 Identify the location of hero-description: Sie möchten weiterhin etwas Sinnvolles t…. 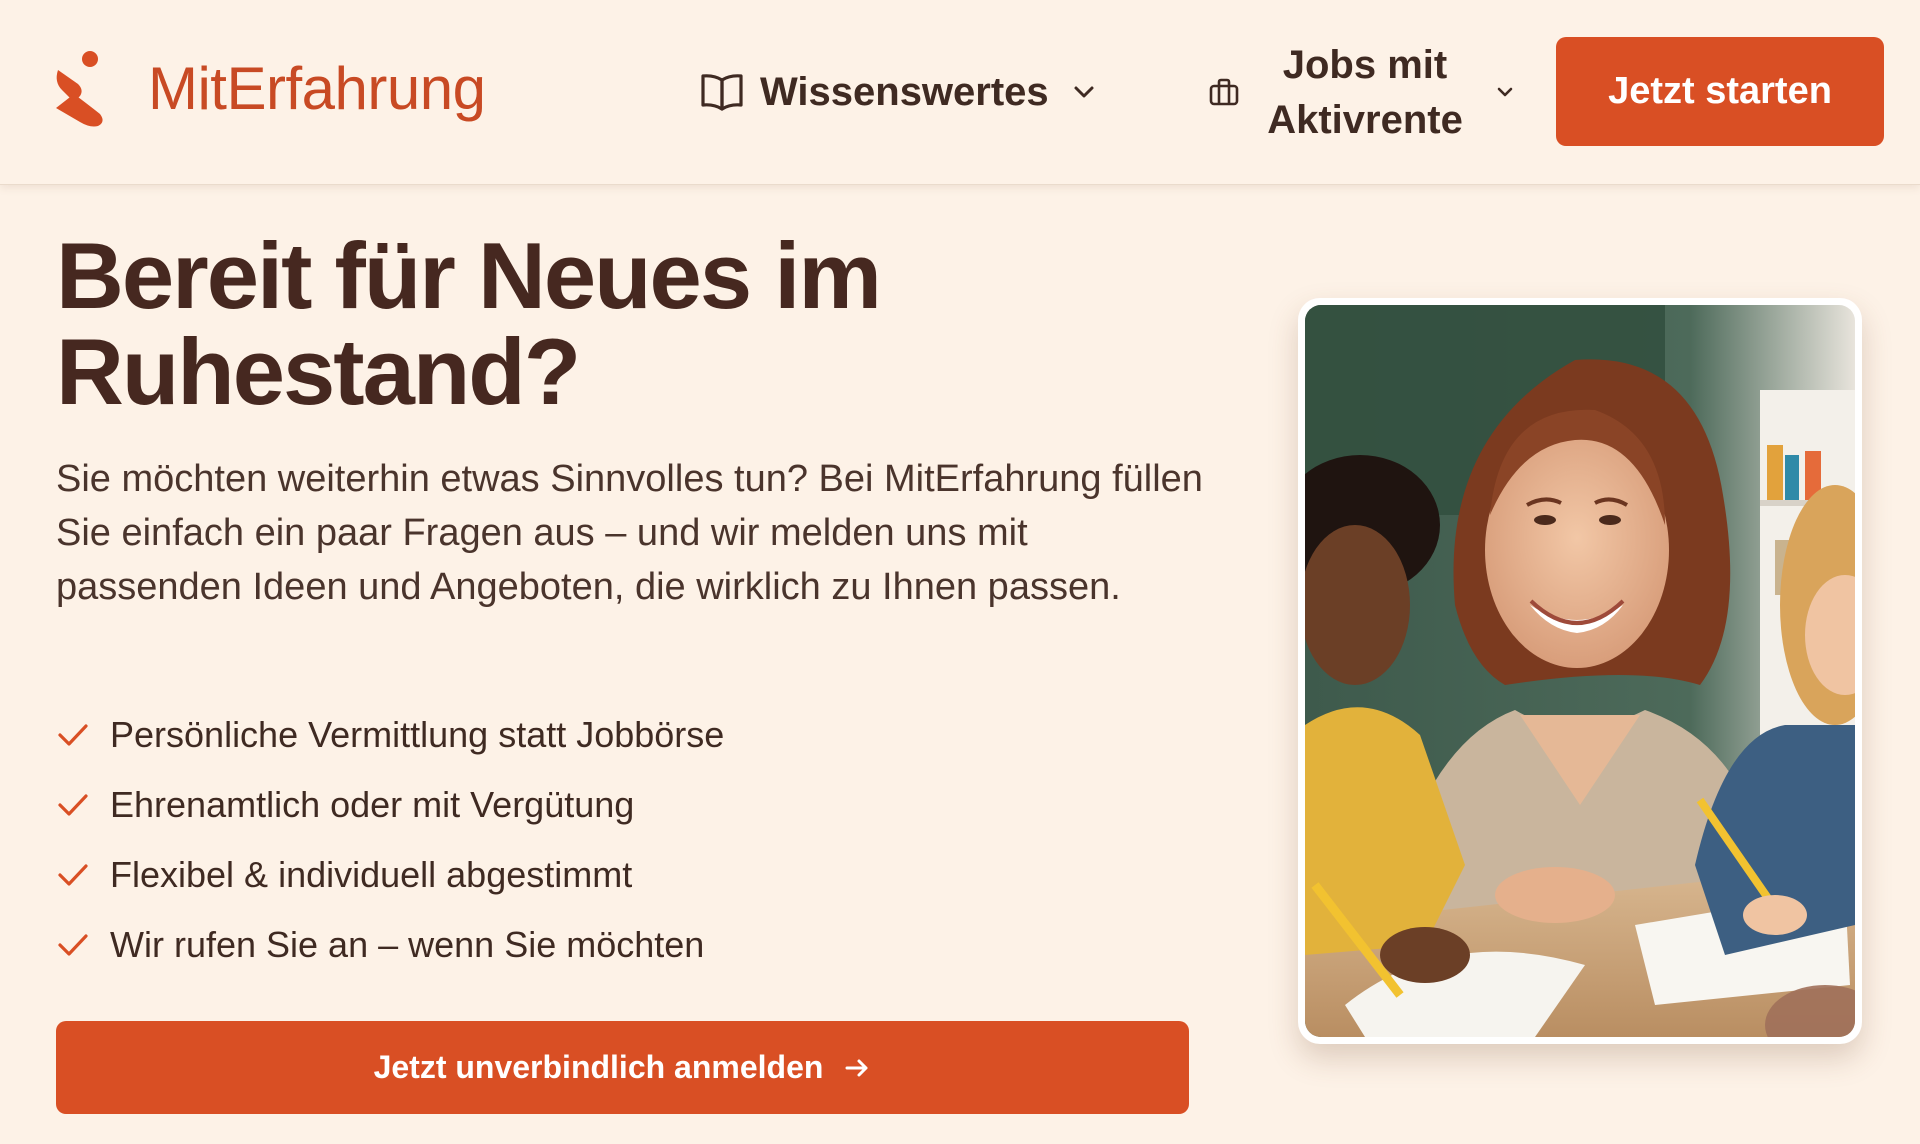
(629, 533).